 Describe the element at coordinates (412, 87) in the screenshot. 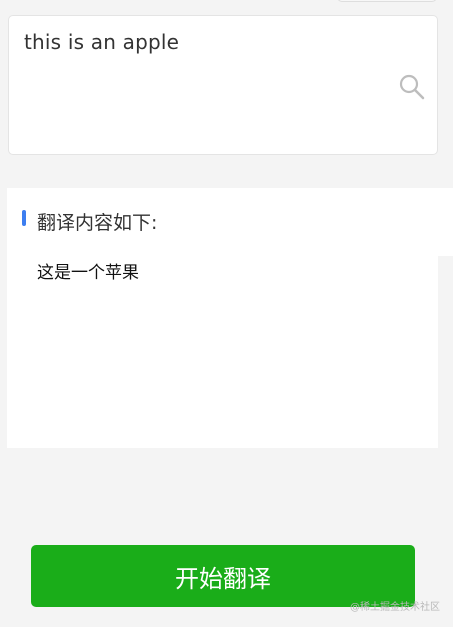

I see `search-icon` at that location.